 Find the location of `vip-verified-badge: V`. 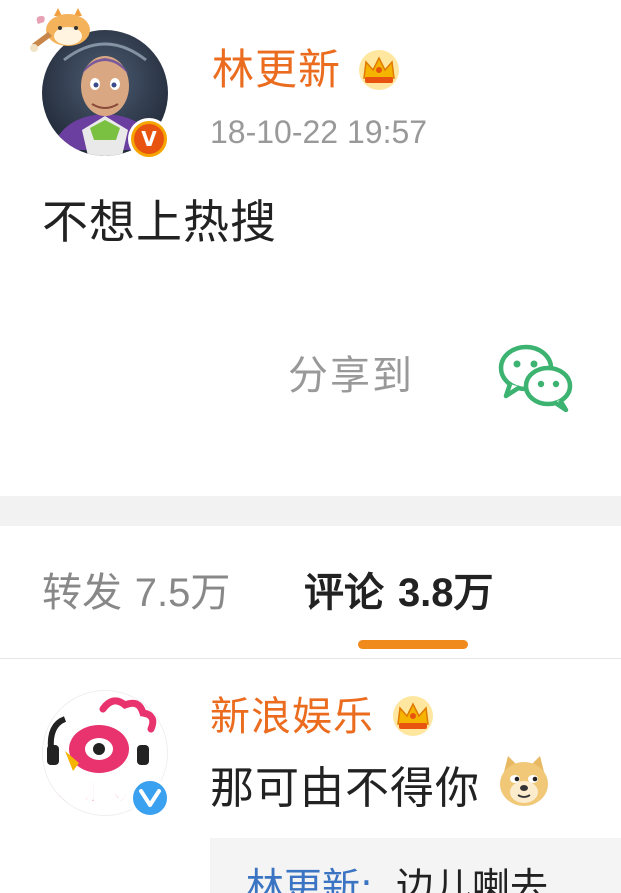

vip-verified-badge: V is located at coordinates (149, 139).